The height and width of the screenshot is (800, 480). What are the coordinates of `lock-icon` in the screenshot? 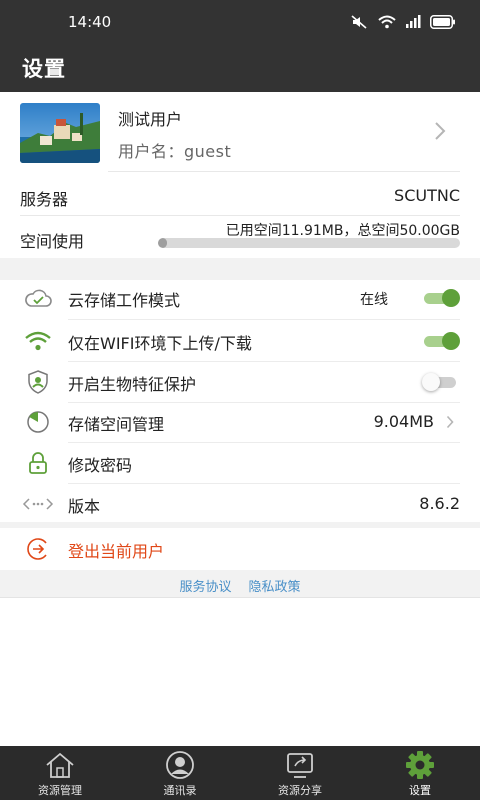 It's located at (38, 463).